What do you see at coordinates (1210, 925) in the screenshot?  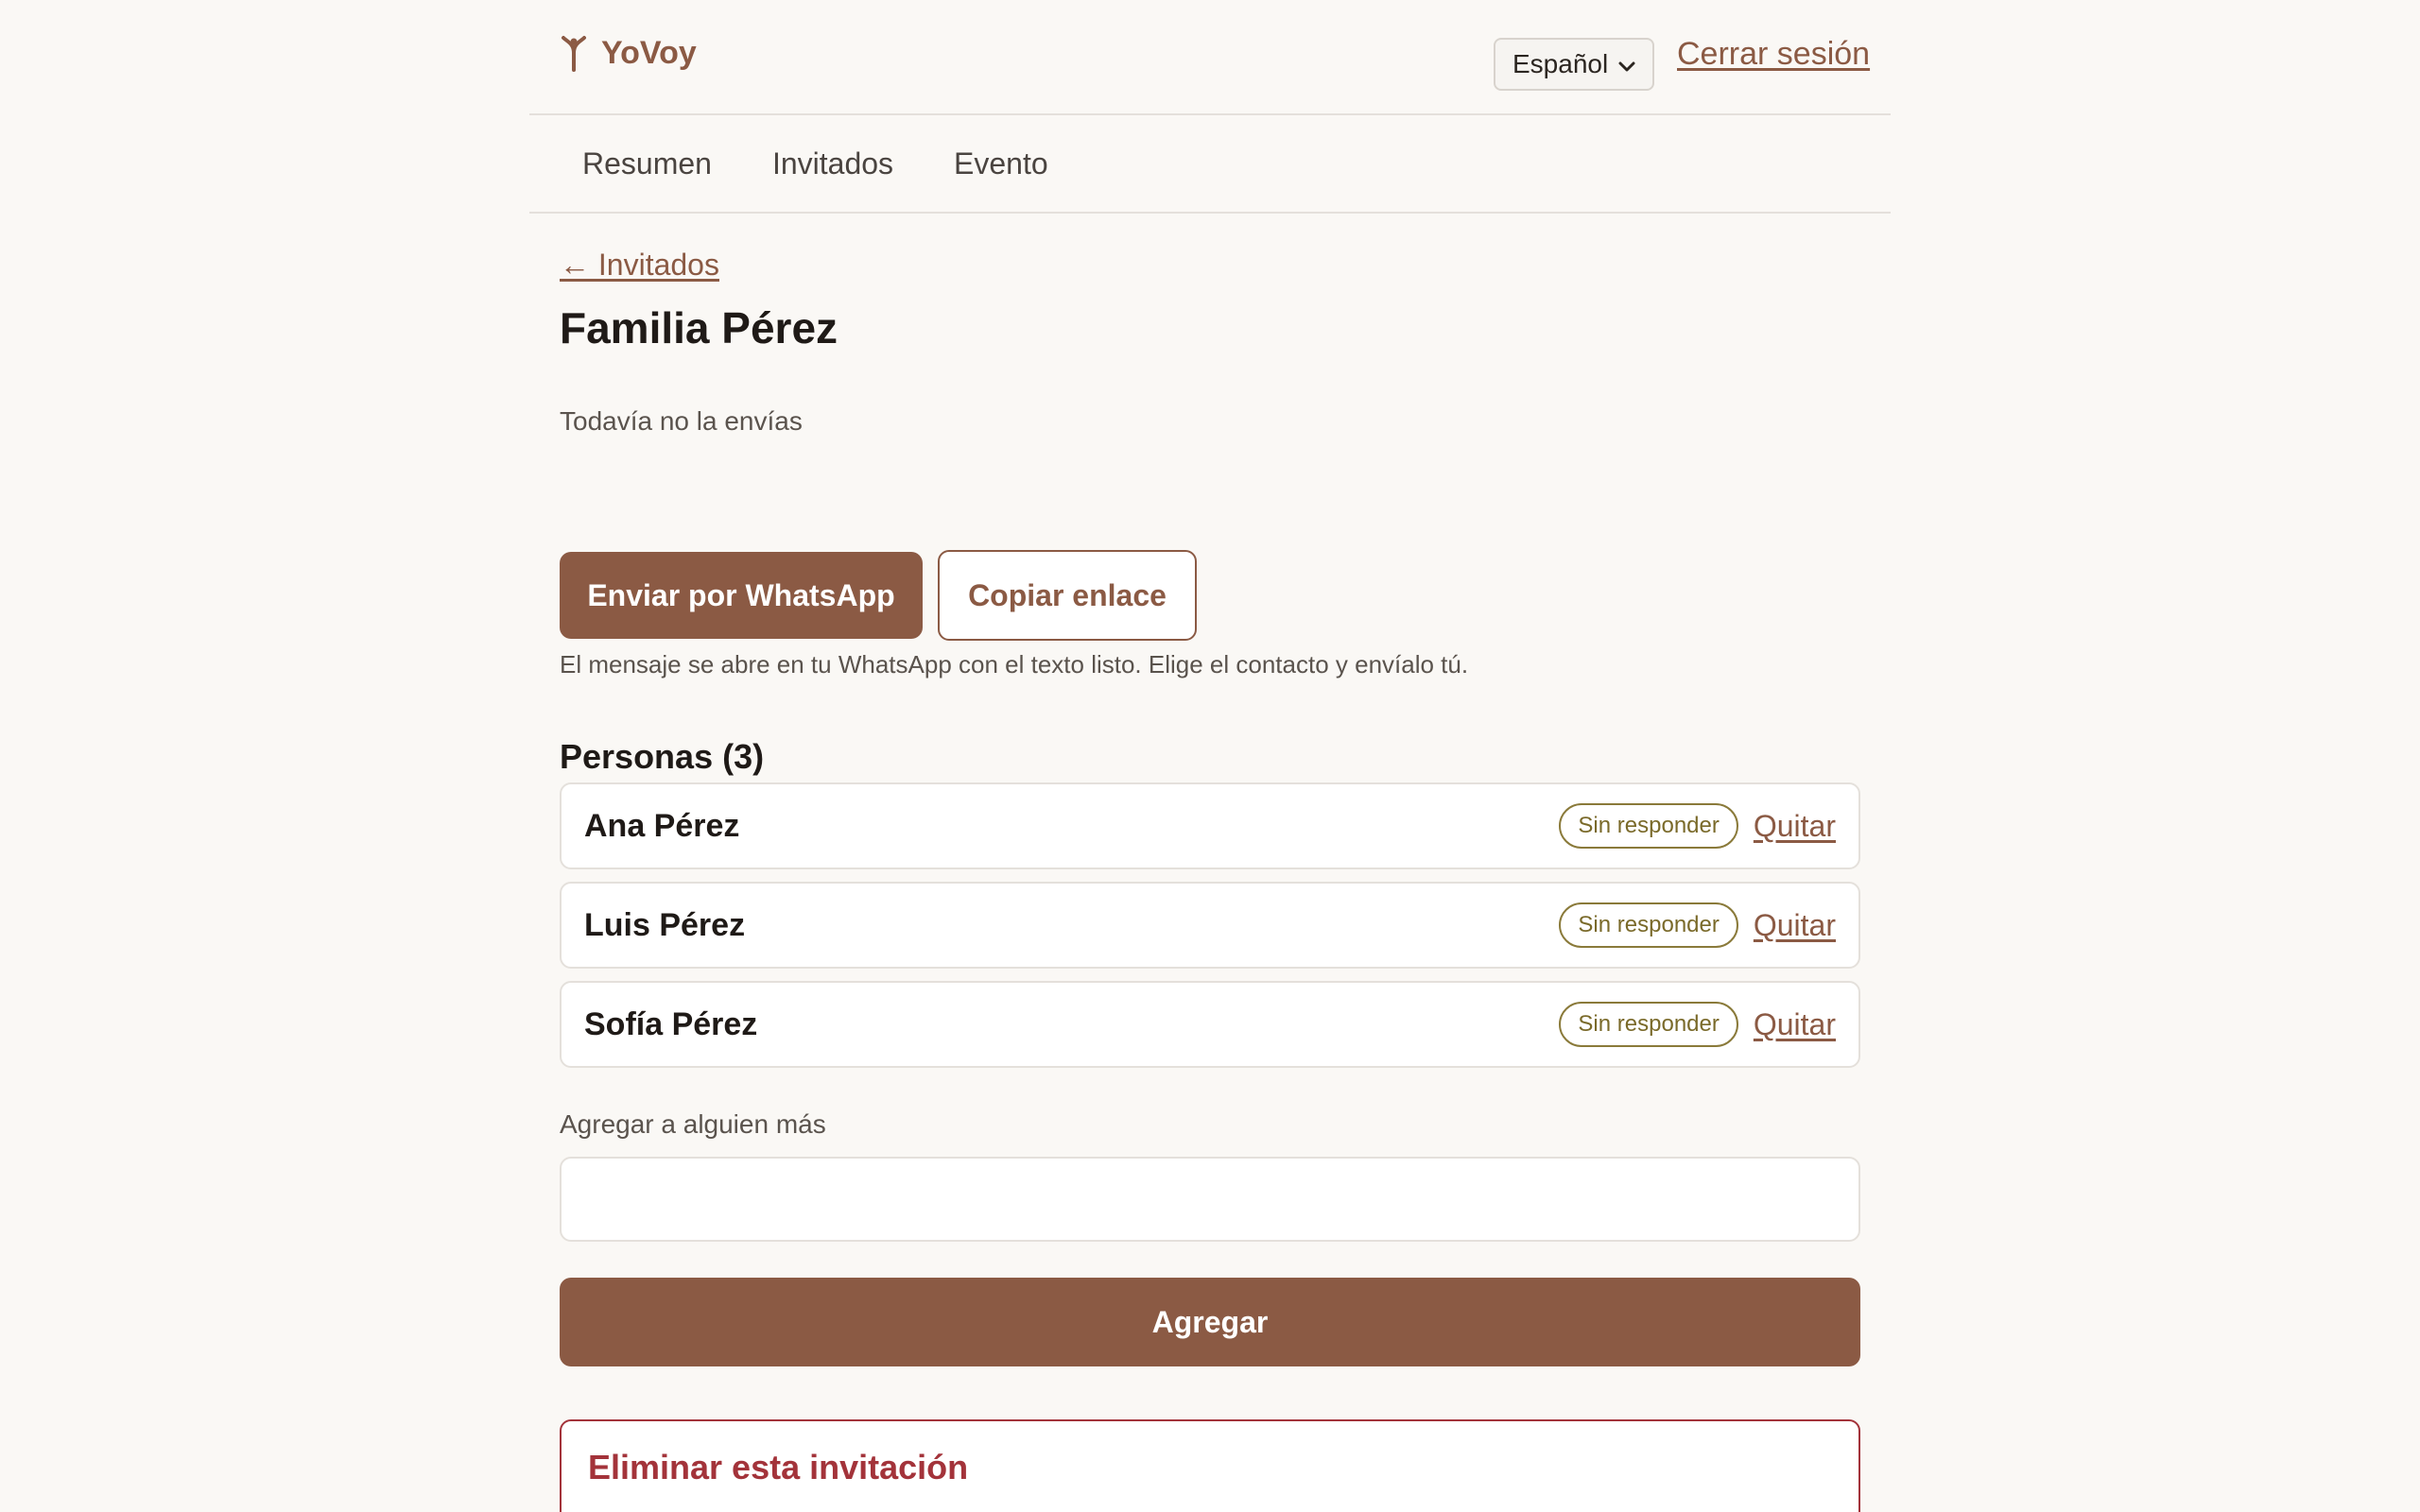 I see `list-item: Luis Pérez Sin responder Quitar` at bounding box center [1210, 925].